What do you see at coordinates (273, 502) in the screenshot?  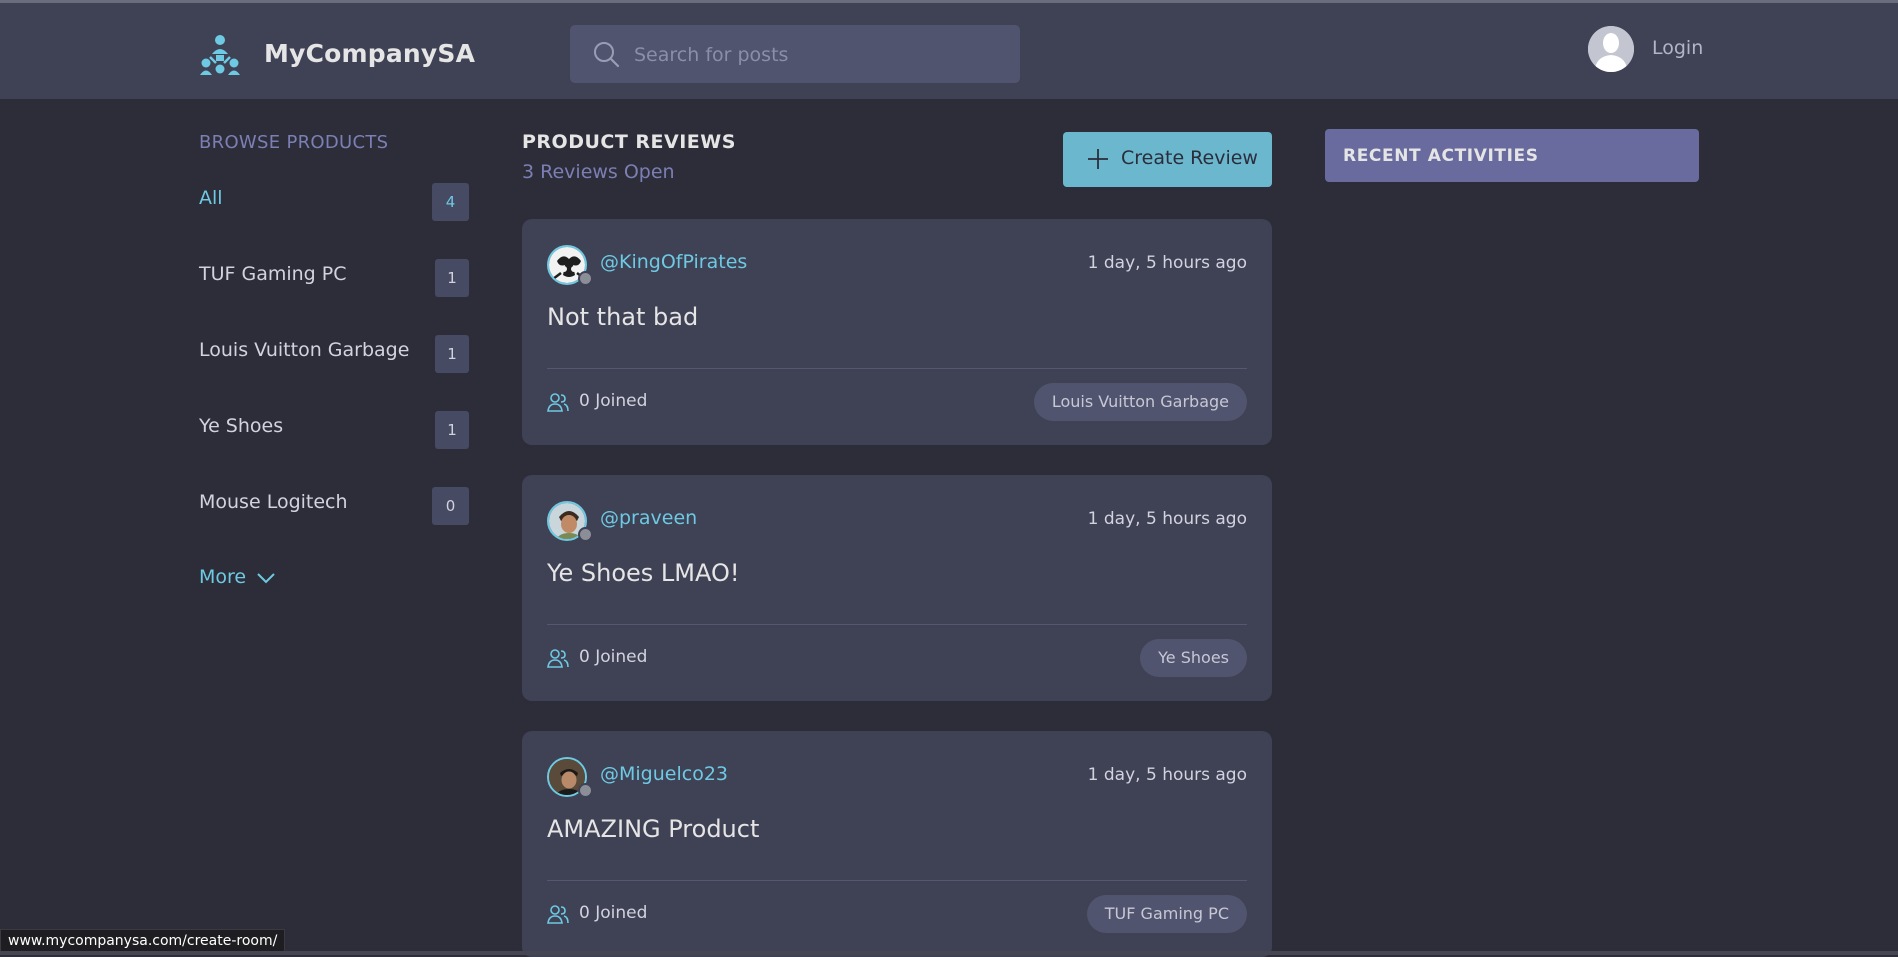 I see `topic-label: Mouse Logitech` at bounding box center [273, 502].